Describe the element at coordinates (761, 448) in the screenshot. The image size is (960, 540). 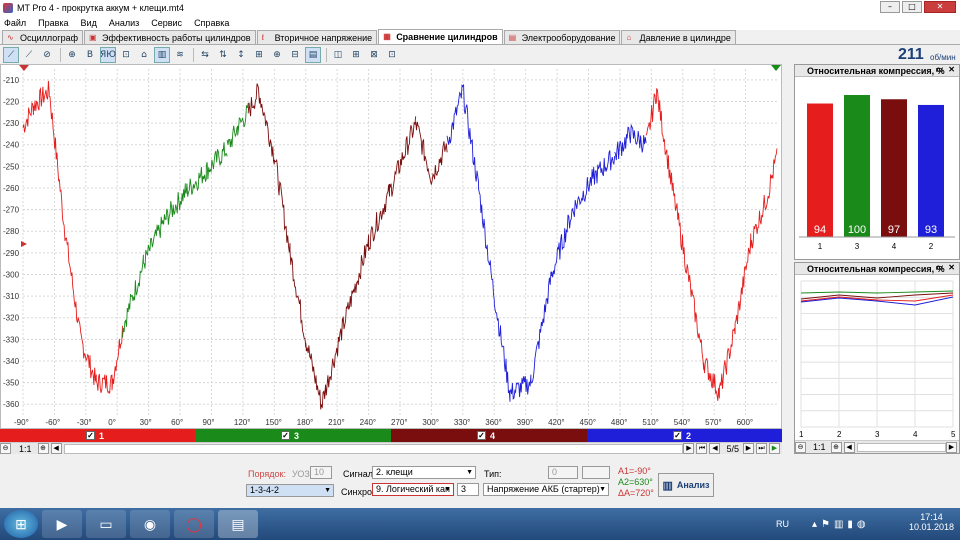
I see `last-page-button: ⏭` at that location.